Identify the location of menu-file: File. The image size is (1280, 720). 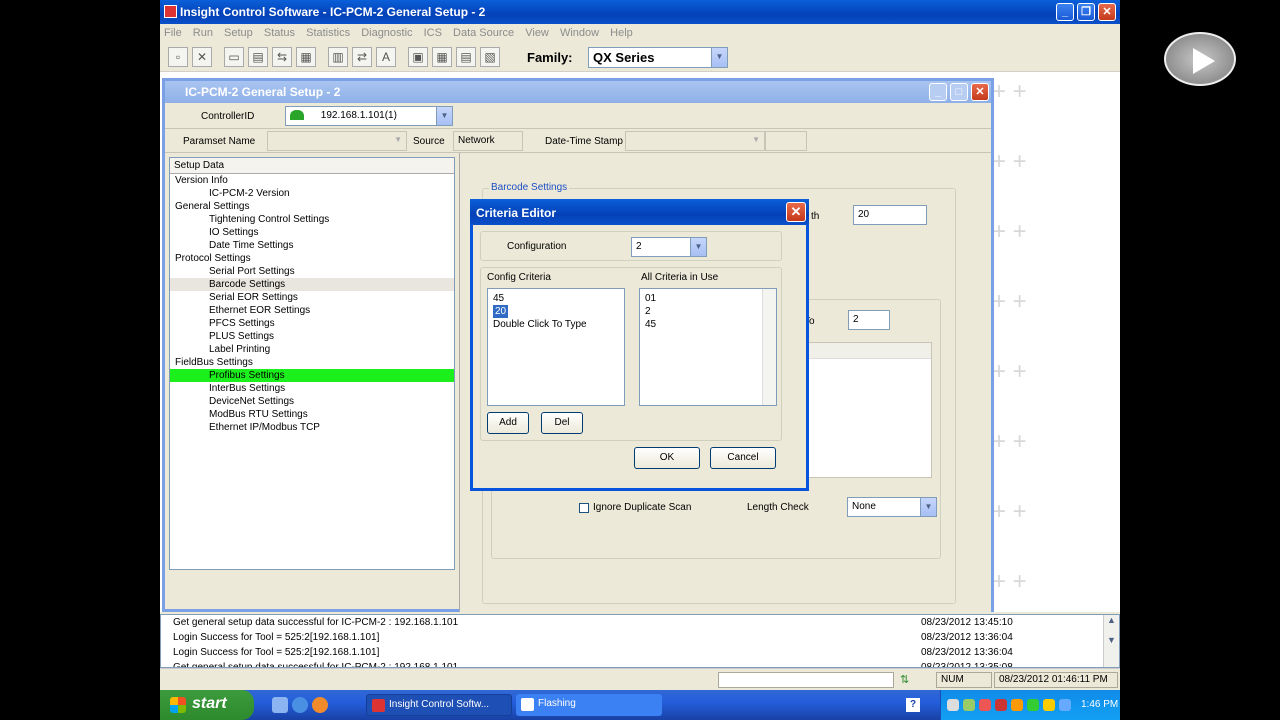
(173, 33).